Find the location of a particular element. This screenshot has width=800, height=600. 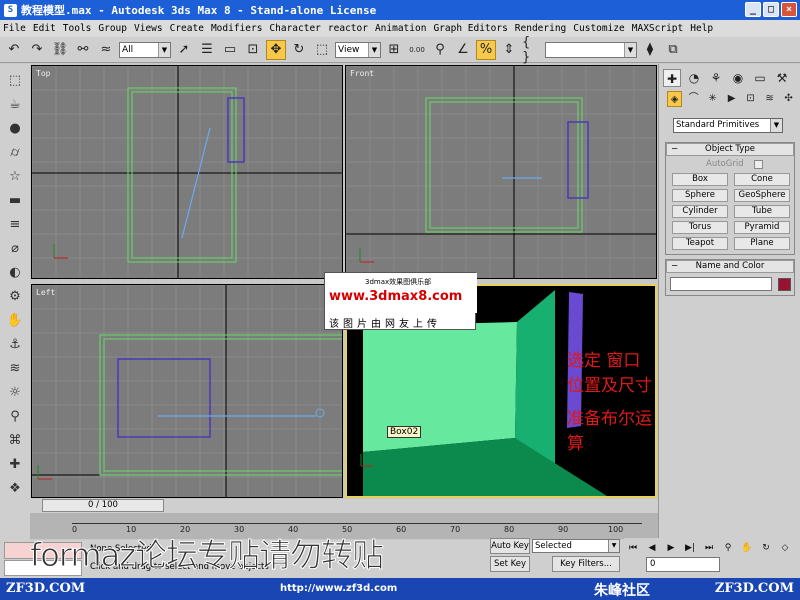

reference-coordinate-select: View ▼ is located at coordinates (358, 49).